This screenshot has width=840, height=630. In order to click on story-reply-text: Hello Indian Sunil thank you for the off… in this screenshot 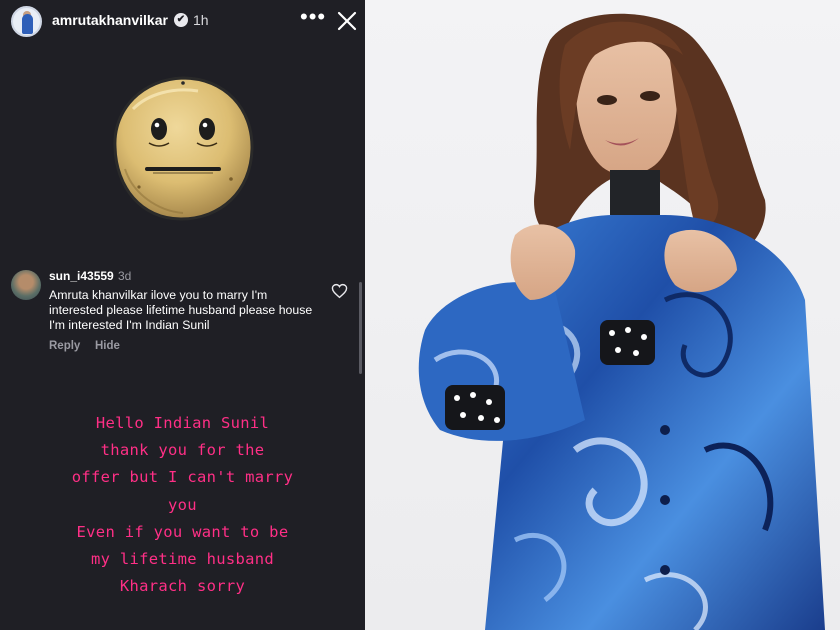, I will do `click(182, 505)`.